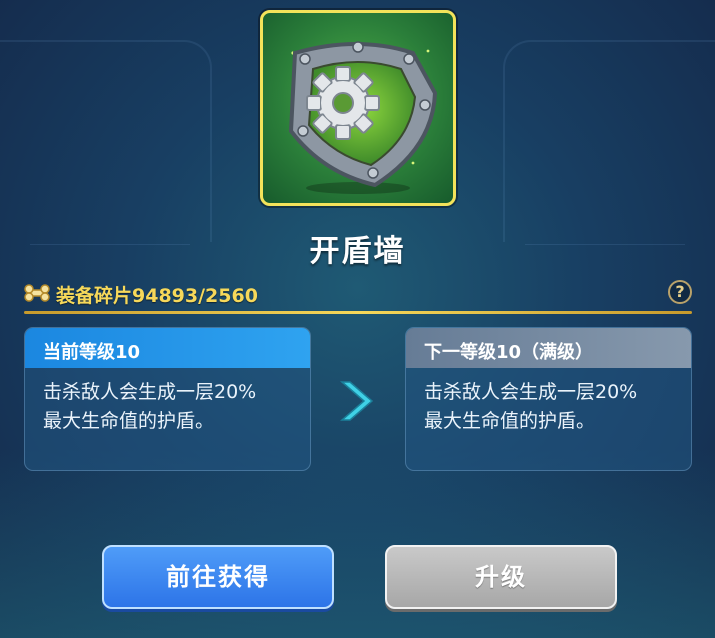  Describe the element at coordinates (106, 141) in the screenshot. I see `background-frame-left` at that location.